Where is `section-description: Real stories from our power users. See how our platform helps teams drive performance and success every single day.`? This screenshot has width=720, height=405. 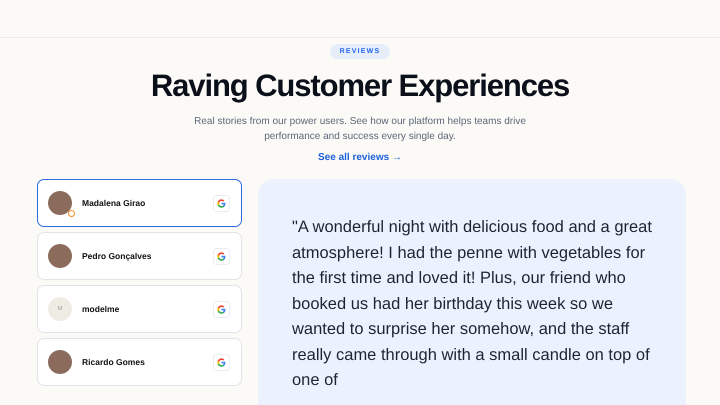 section-description: Real stories from our power users. See how our platform helps teams drive performance and success every single day. is located at coordinates (360, 129).